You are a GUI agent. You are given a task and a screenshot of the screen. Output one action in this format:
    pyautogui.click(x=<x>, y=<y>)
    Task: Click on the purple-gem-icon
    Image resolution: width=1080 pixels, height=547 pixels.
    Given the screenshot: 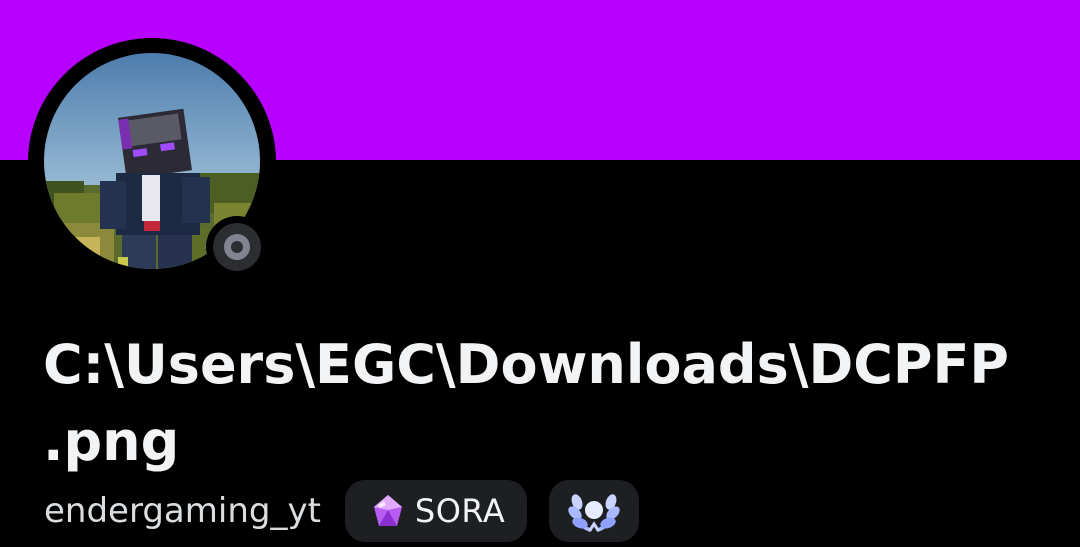 What is the action you would take?
    pyautogui.click(x=387, y=510)
    